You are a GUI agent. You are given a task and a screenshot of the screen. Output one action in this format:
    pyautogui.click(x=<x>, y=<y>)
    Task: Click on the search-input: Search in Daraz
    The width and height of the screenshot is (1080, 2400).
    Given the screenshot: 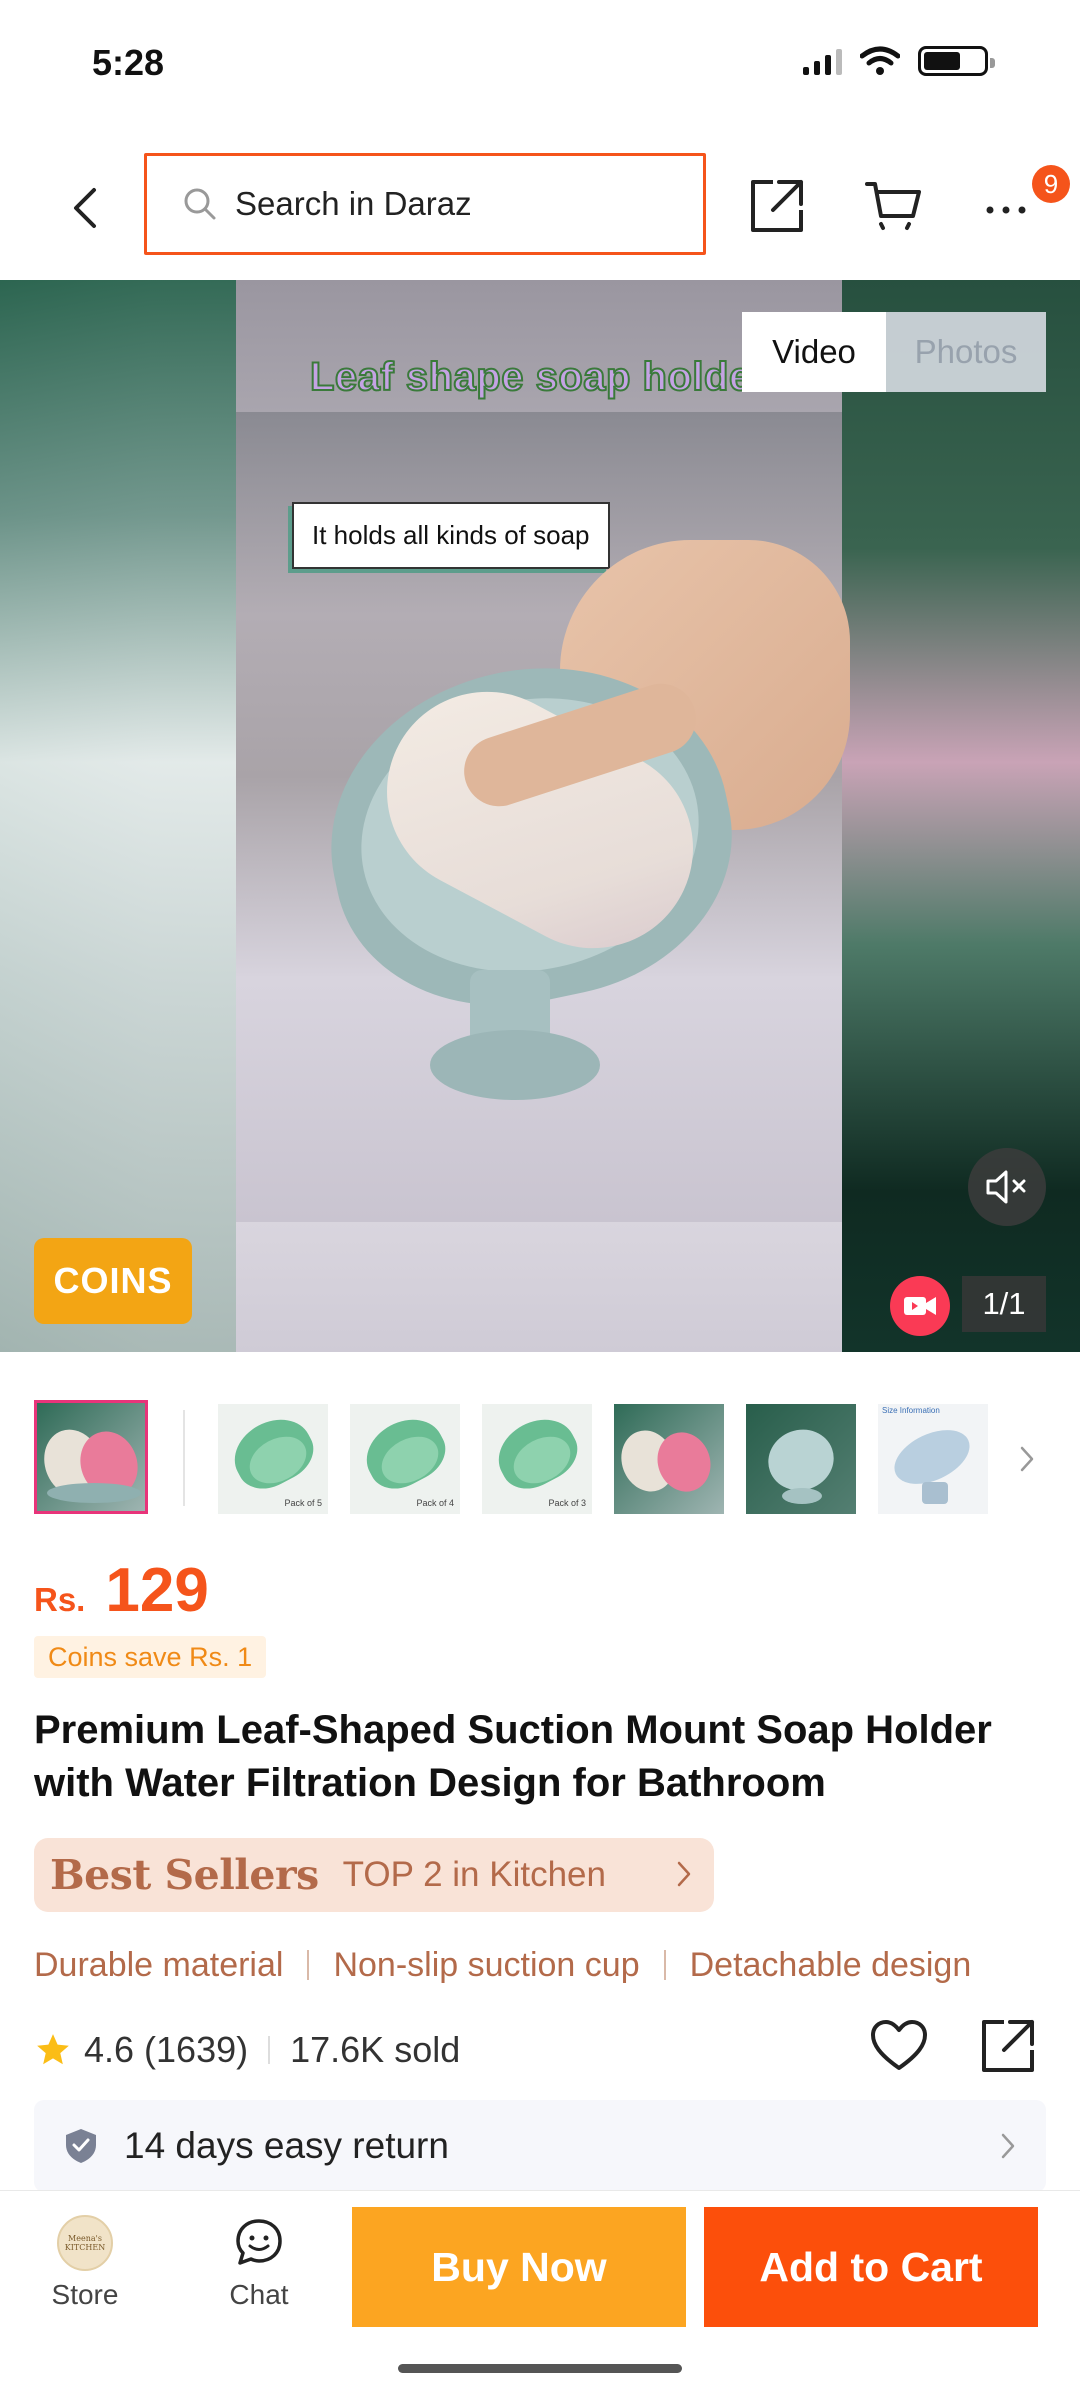 What is the action you would take?
    pyautogui.click(x=425, y=204)
    